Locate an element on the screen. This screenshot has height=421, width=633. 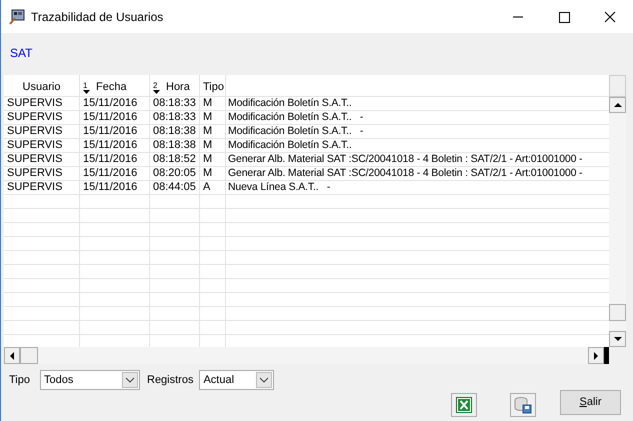
column-header: 1 Fecha is located at coordinates (115, 85).